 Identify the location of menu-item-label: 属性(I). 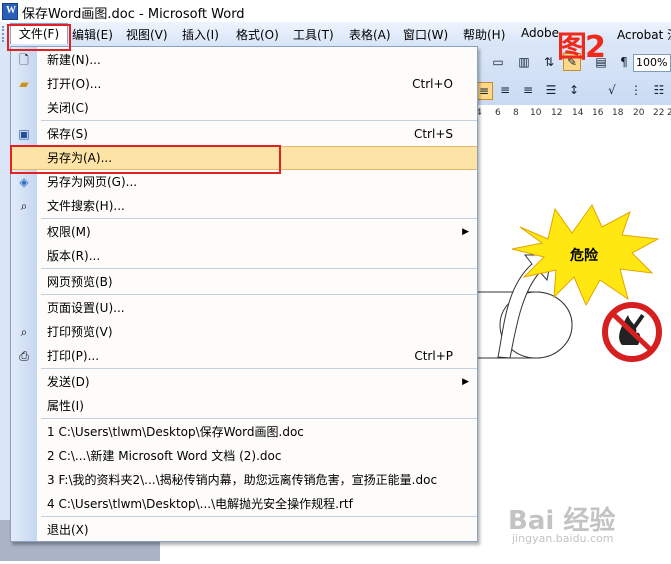
(65, 406).